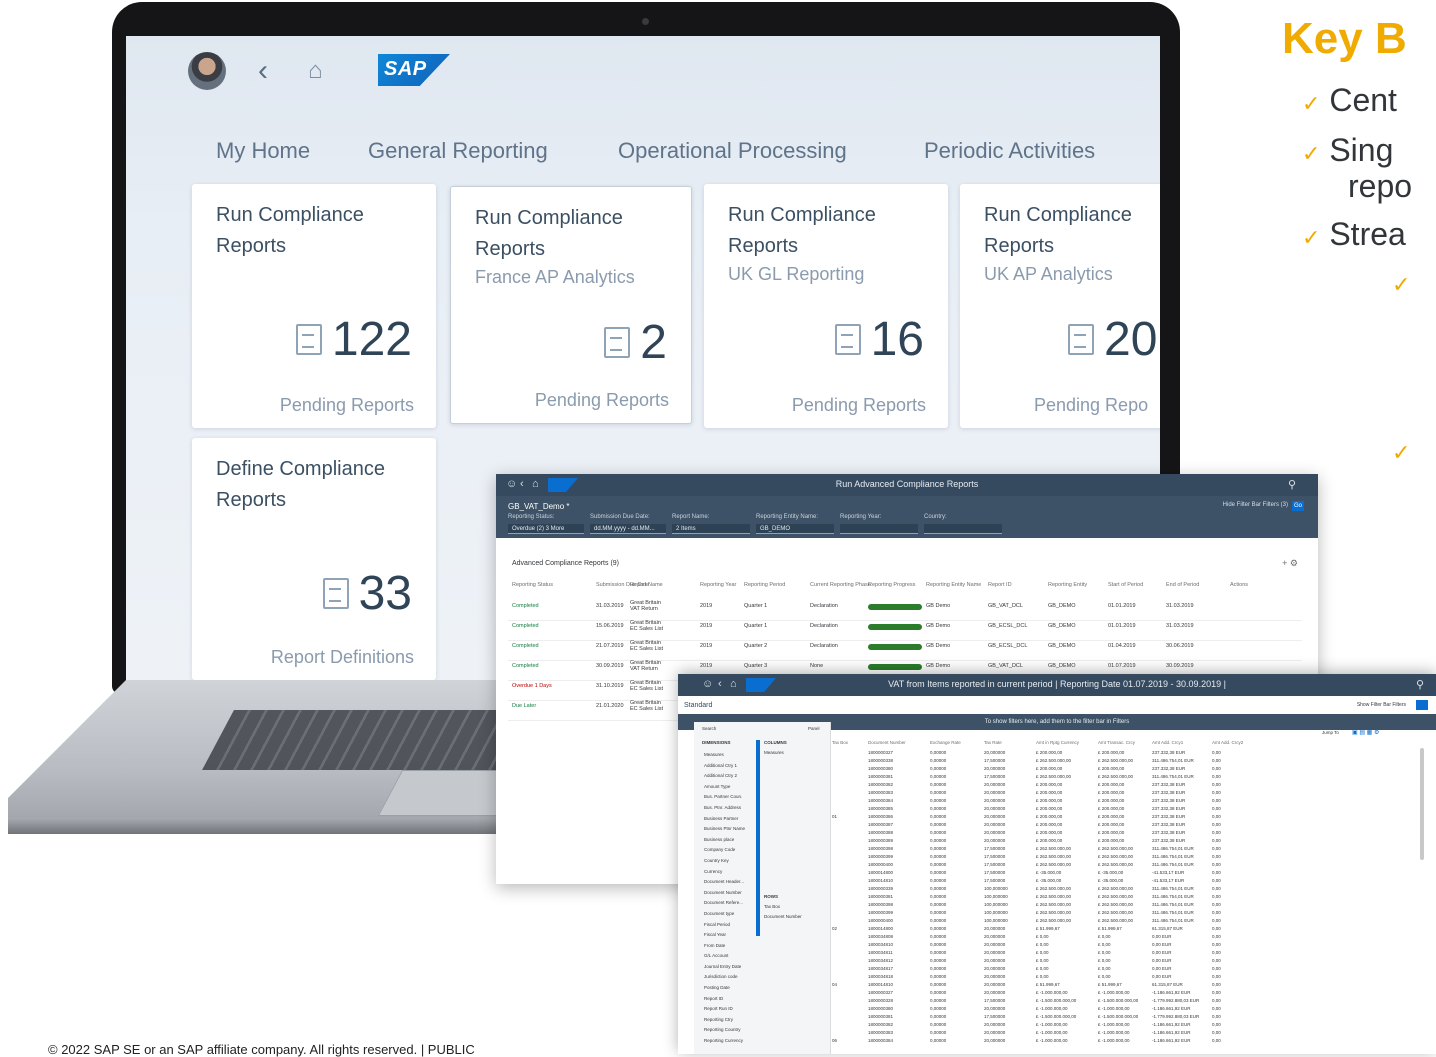  Describe the element at coordinates (1216, 904) in the screenshot. I see `grid-cell: 0,00` at that location.